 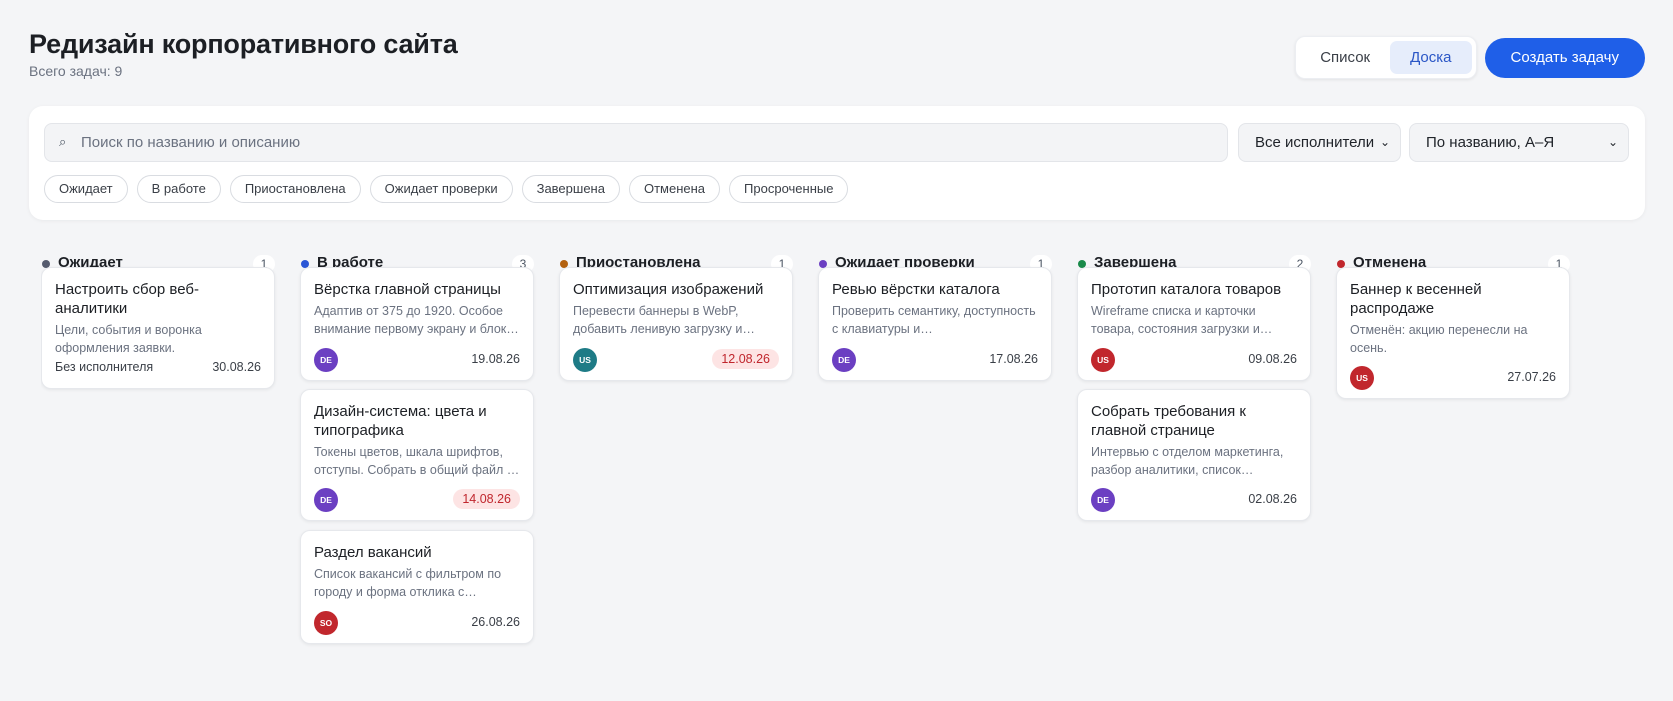 What do you see at coordinates (63, 141) in the screenshot?
I see `search-icon: ⌕` at bounding box center [63, 141].